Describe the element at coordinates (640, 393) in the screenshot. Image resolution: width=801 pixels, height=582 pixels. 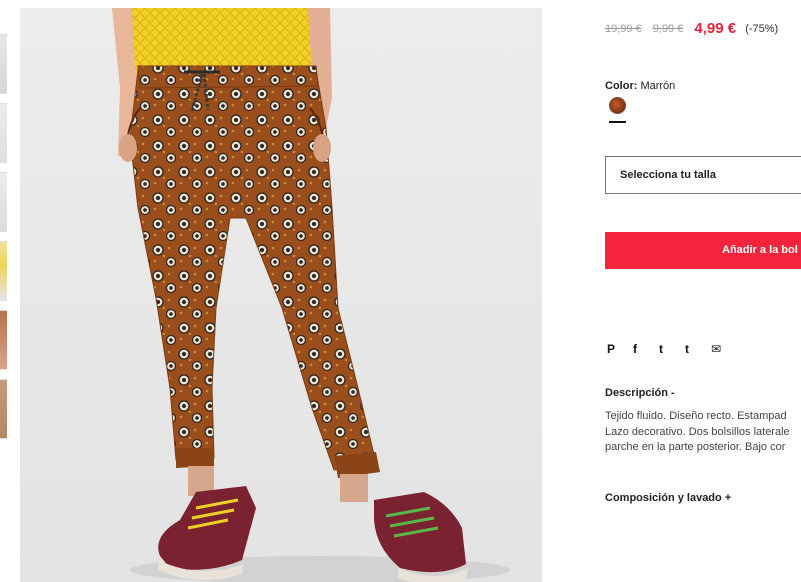
I see `description-toggle: Descripción -` at that location.